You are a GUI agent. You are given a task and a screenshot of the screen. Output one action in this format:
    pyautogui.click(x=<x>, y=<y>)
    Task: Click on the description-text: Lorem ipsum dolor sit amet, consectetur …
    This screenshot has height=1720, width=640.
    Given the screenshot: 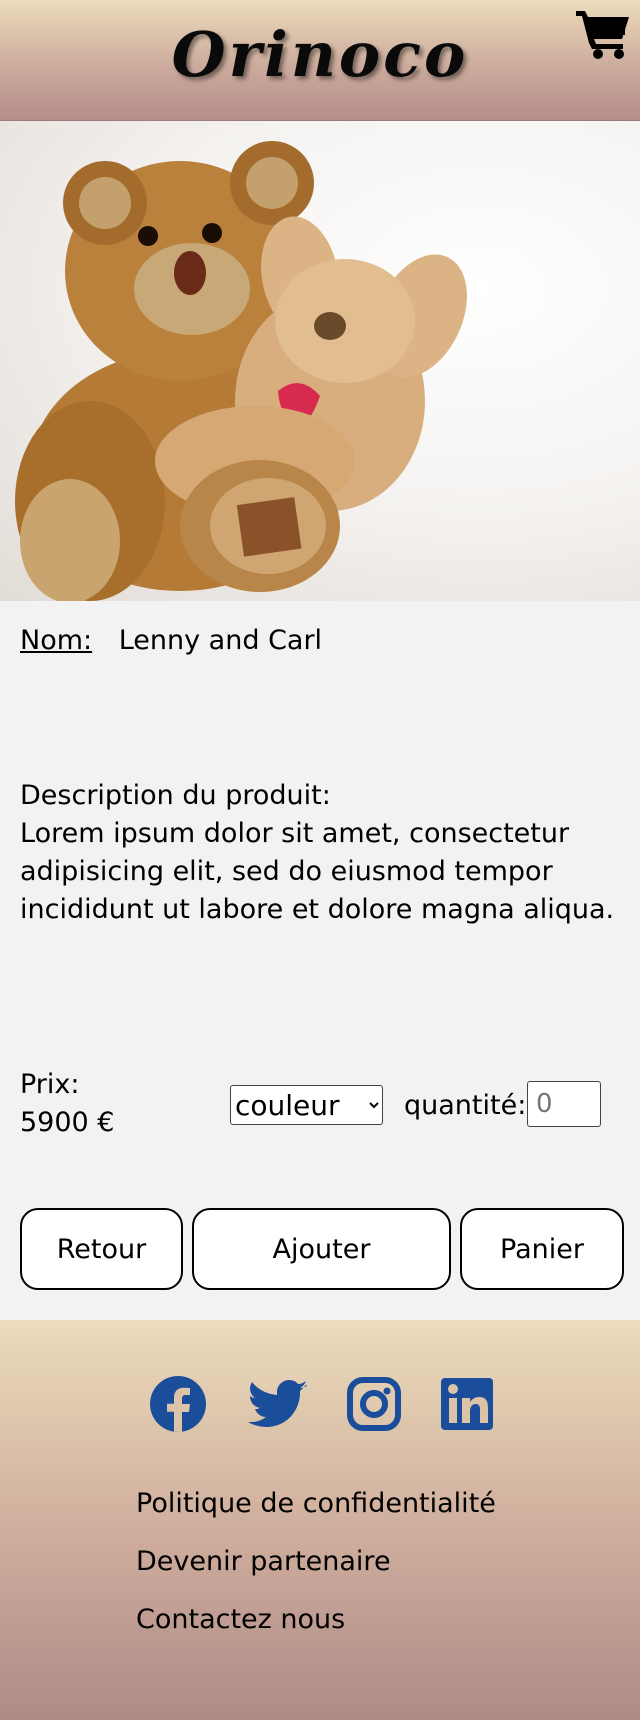 What is the action you would take?
    pyautogui.click(x=317, y=871)
    